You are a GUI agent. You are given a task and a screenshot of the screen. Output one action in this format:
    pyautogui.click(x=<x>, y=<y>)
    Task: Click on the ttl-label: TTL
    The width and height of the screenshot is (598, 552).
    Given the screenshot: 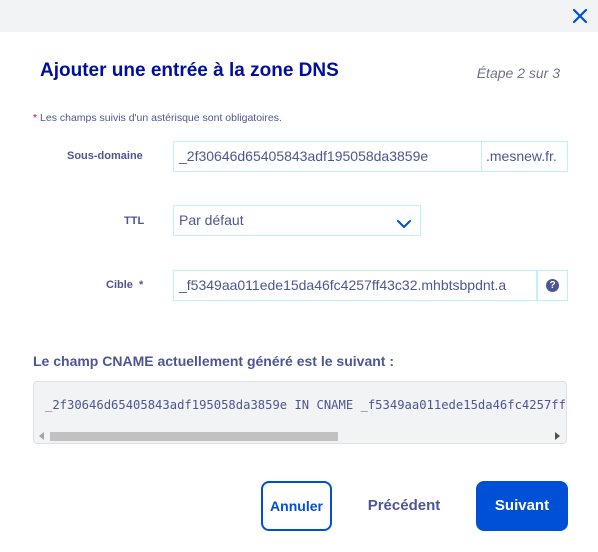 What is the action you would take?
    pyautogui.click(x=134, y=221)
    